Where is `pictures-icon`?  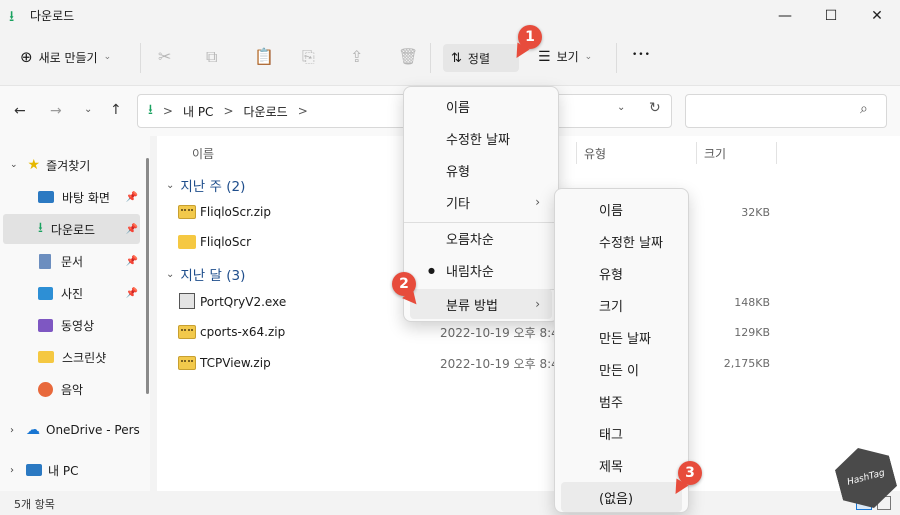 pictures-icon is located at coordinates (45, 293).